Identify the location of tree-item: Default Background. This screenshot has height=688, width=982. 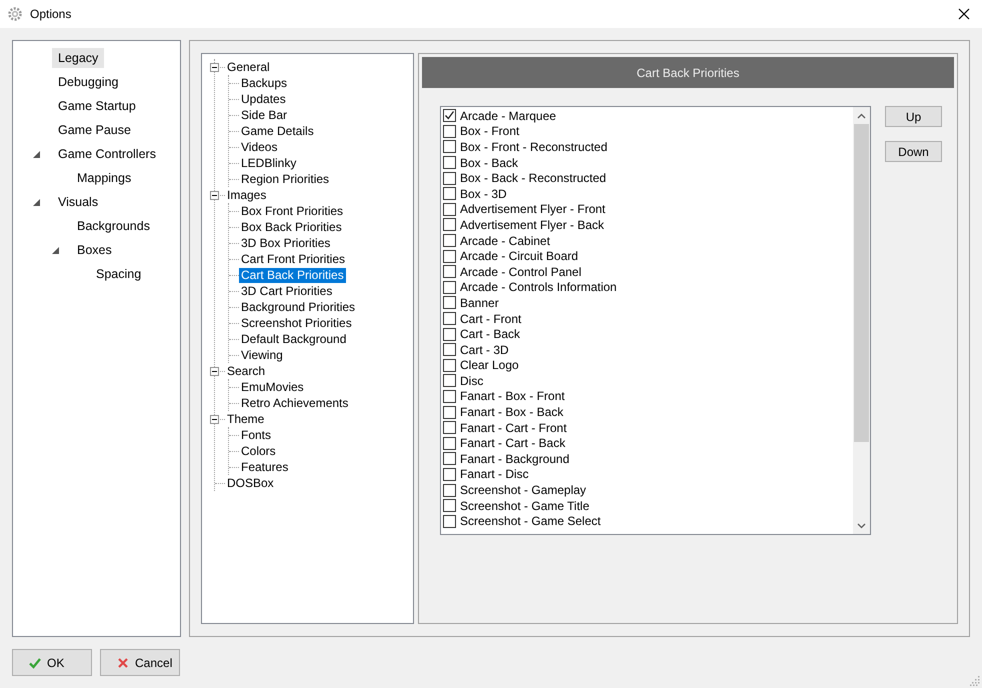
(293, 339).